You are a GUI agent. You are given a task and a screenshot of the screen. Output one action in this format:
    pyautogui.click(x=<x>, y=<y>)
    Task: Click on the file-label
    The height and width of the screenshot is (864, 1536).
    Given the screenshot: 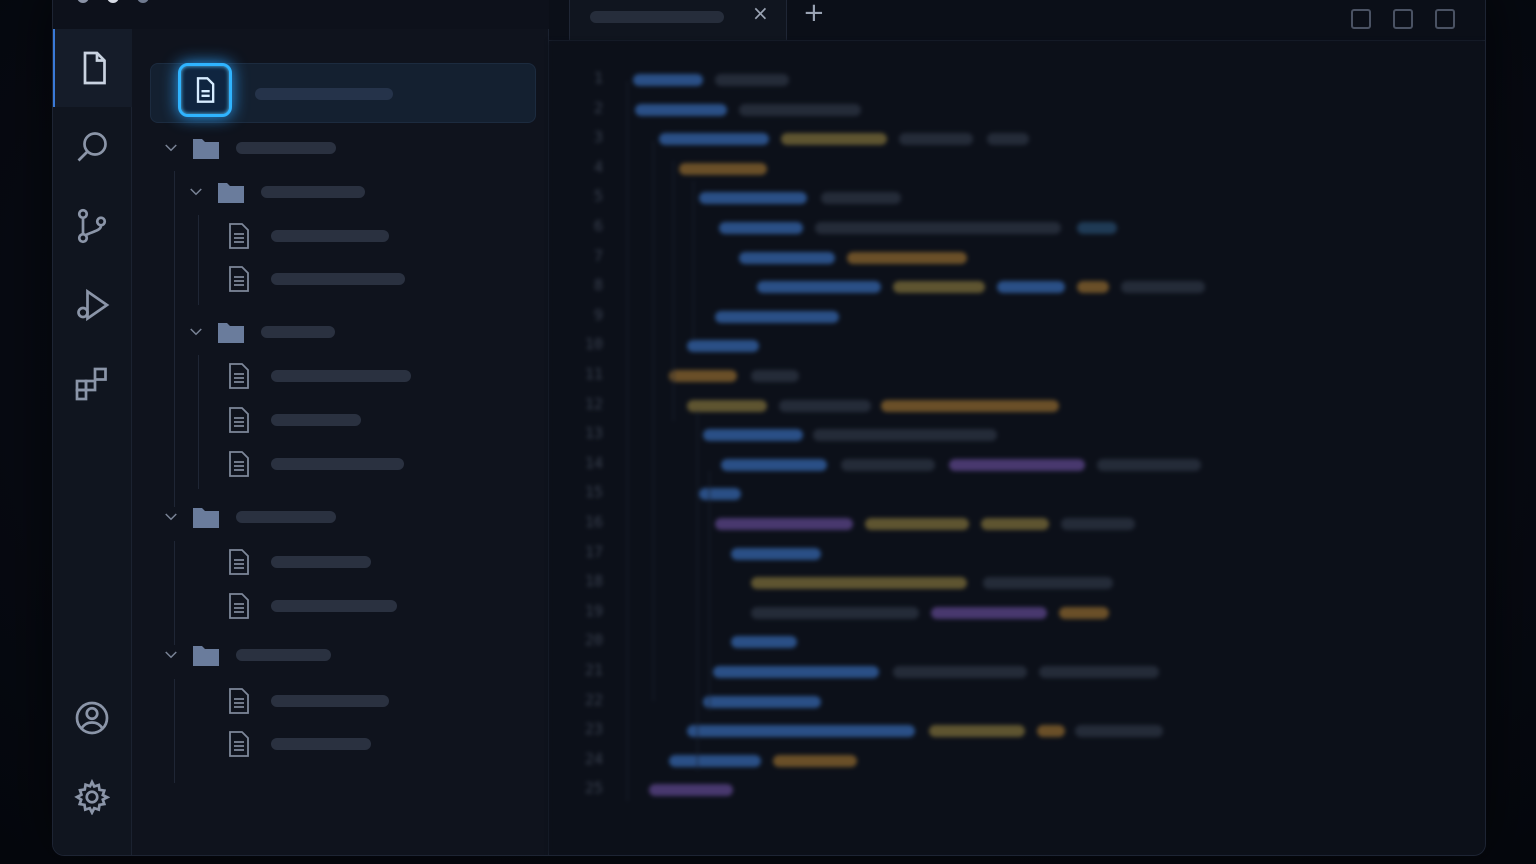 What is the action you would take?
    pyautogui.click(x=330, y=236)
    